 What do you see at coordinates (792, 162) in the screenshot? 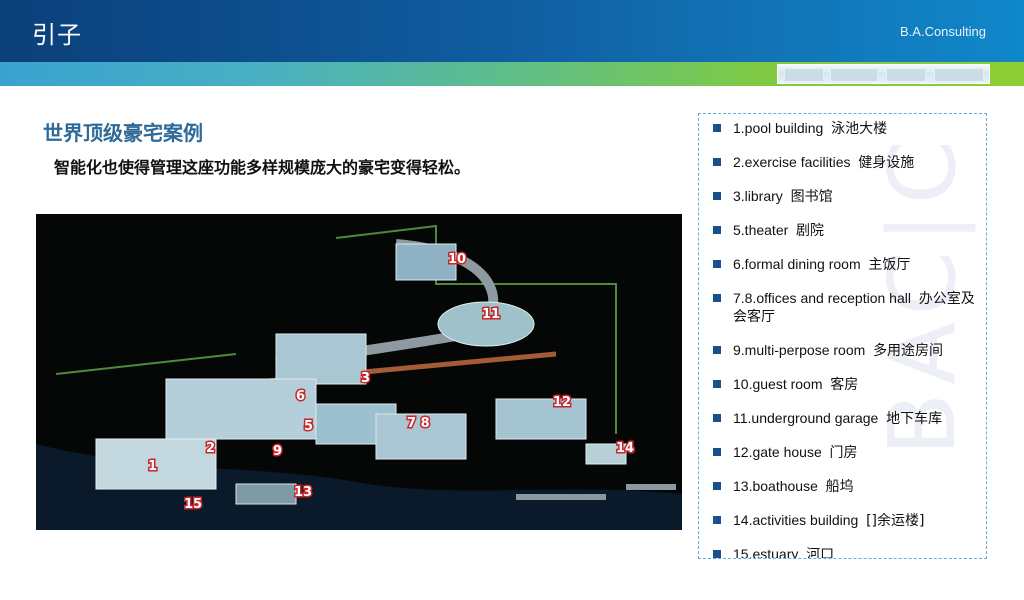
I see `list-item-en: 2.exercise facilities` at bounding box center [792, 162].